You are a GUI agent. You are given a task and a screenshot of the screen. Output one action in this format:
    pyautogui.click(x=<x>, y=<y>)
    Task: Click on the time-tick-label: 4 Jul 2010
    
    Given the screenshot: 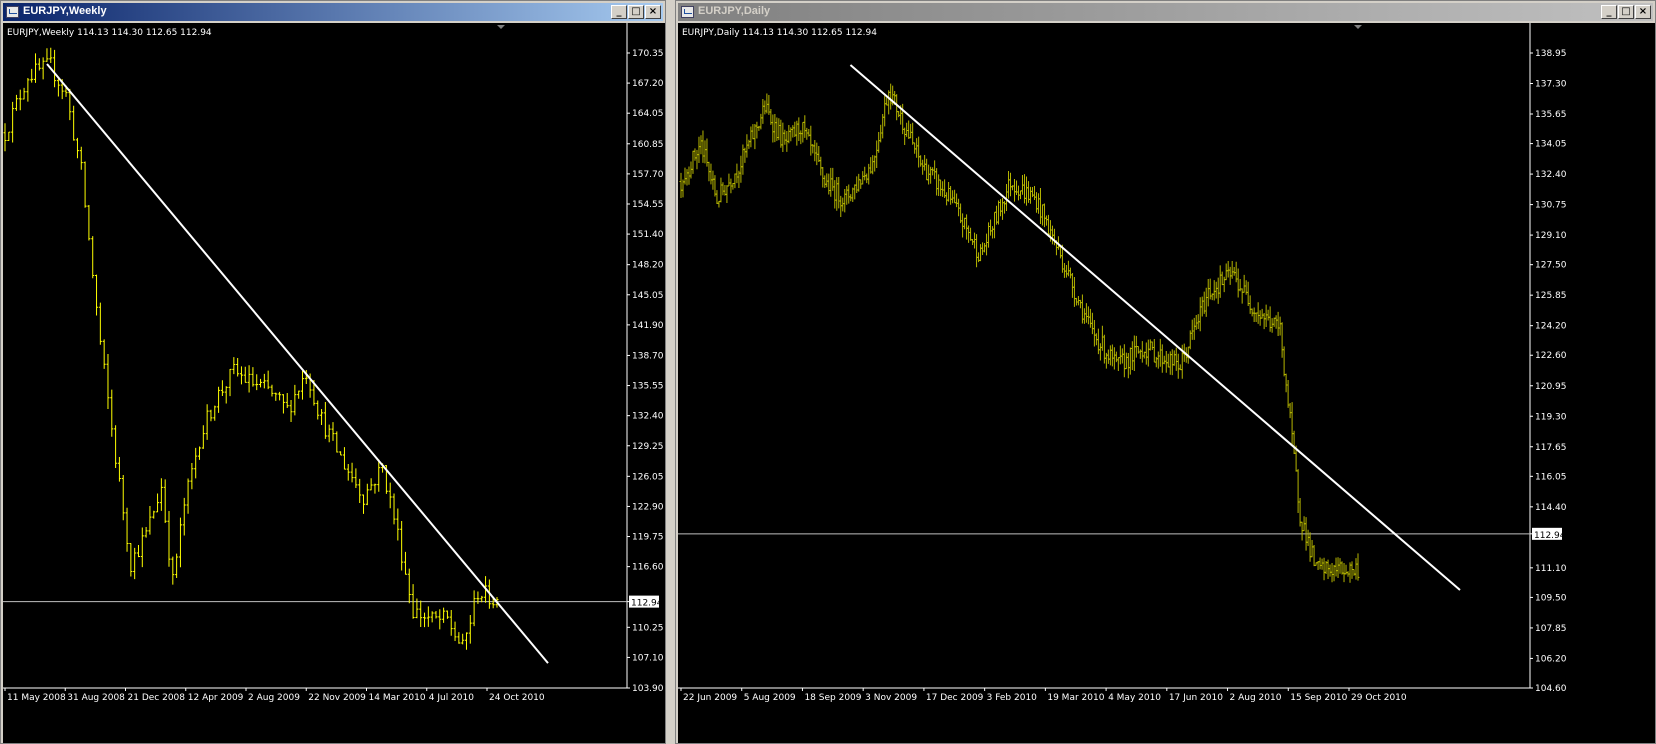 What is the action you would take?
    pyautogui.click(x=451, y=698)
    